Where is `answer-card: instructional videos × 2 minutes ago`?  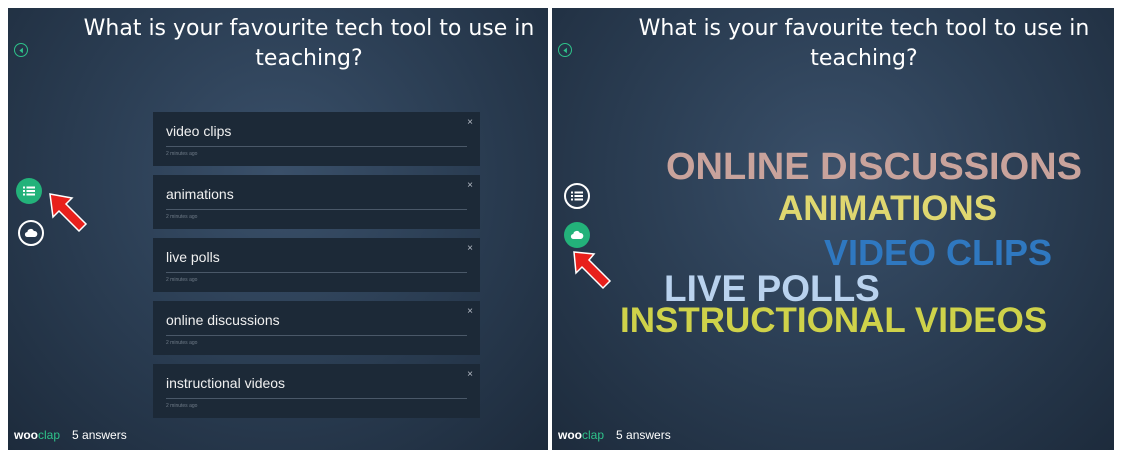 answer-card: instructional videos × 2 minutes ago is located at coordinates (316, 391).